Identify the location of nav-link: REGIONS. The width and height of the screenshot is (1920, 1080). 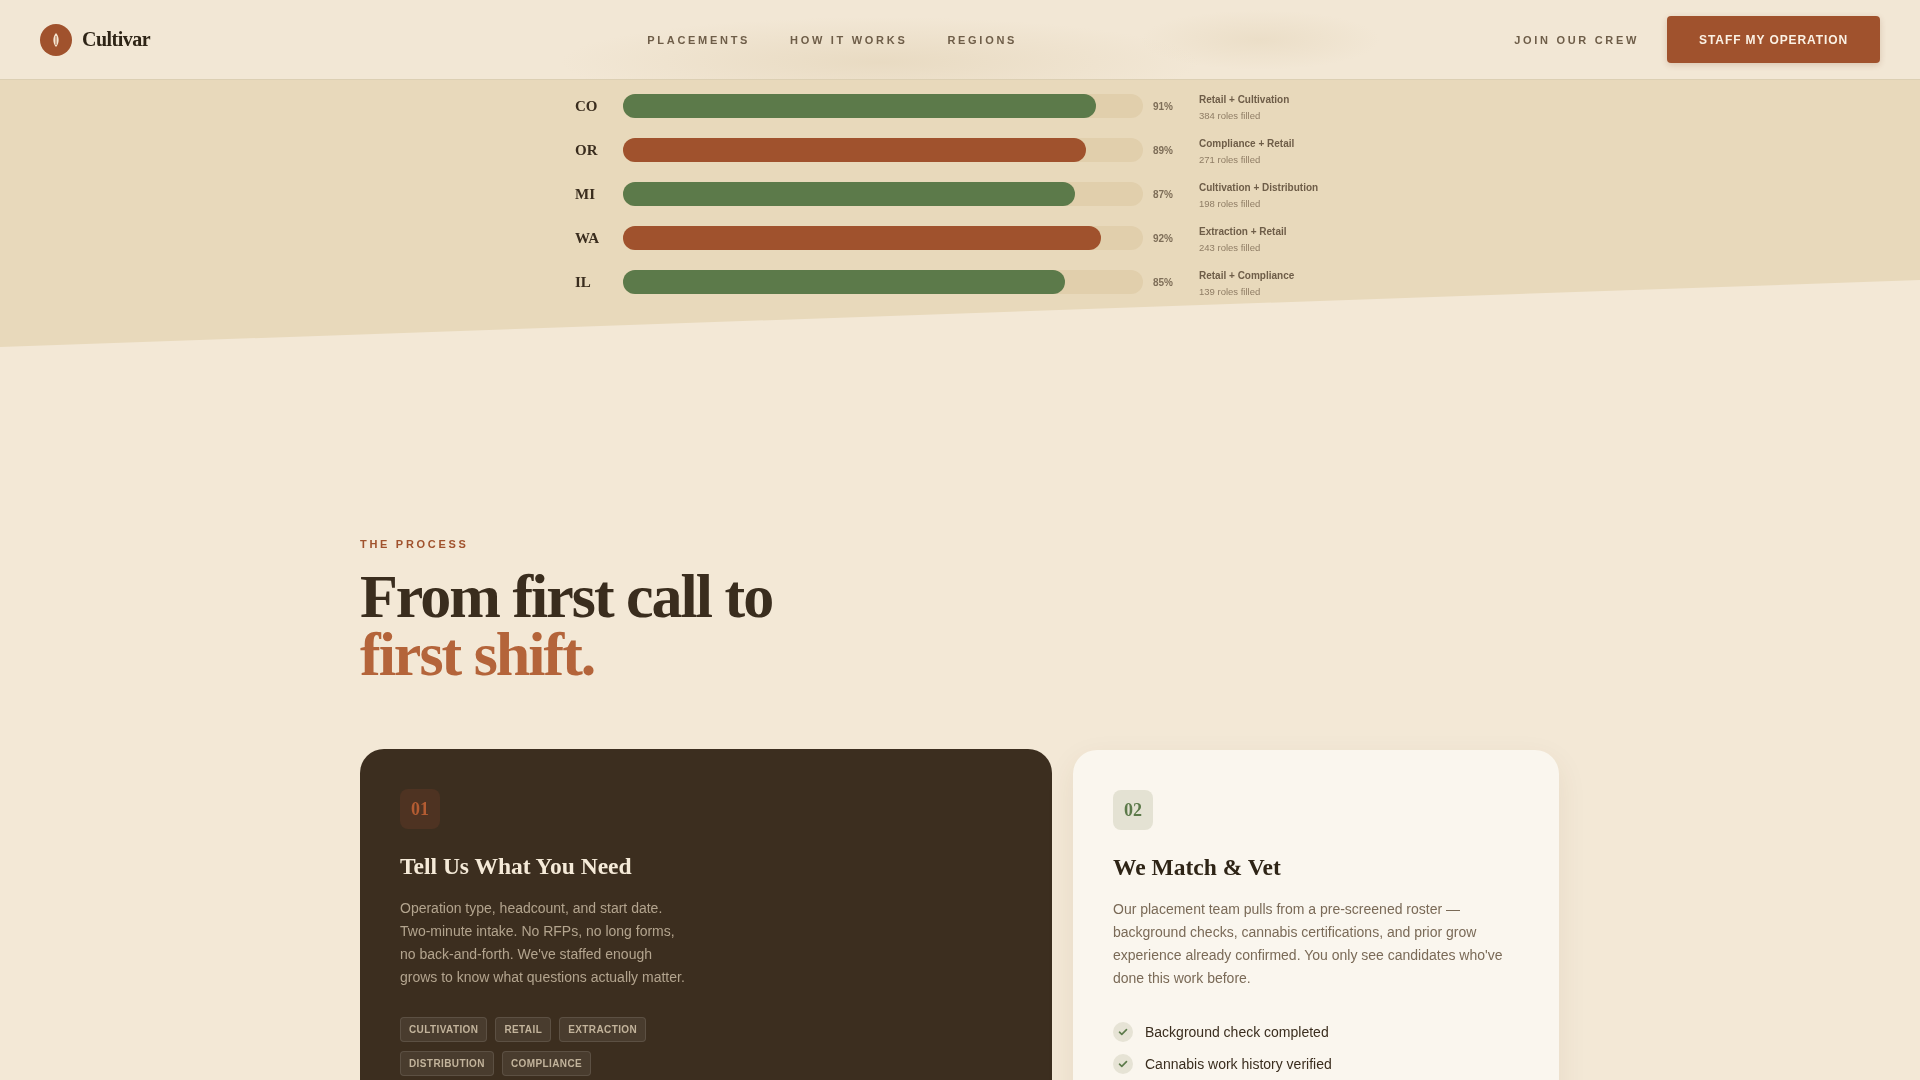
(982, 39).